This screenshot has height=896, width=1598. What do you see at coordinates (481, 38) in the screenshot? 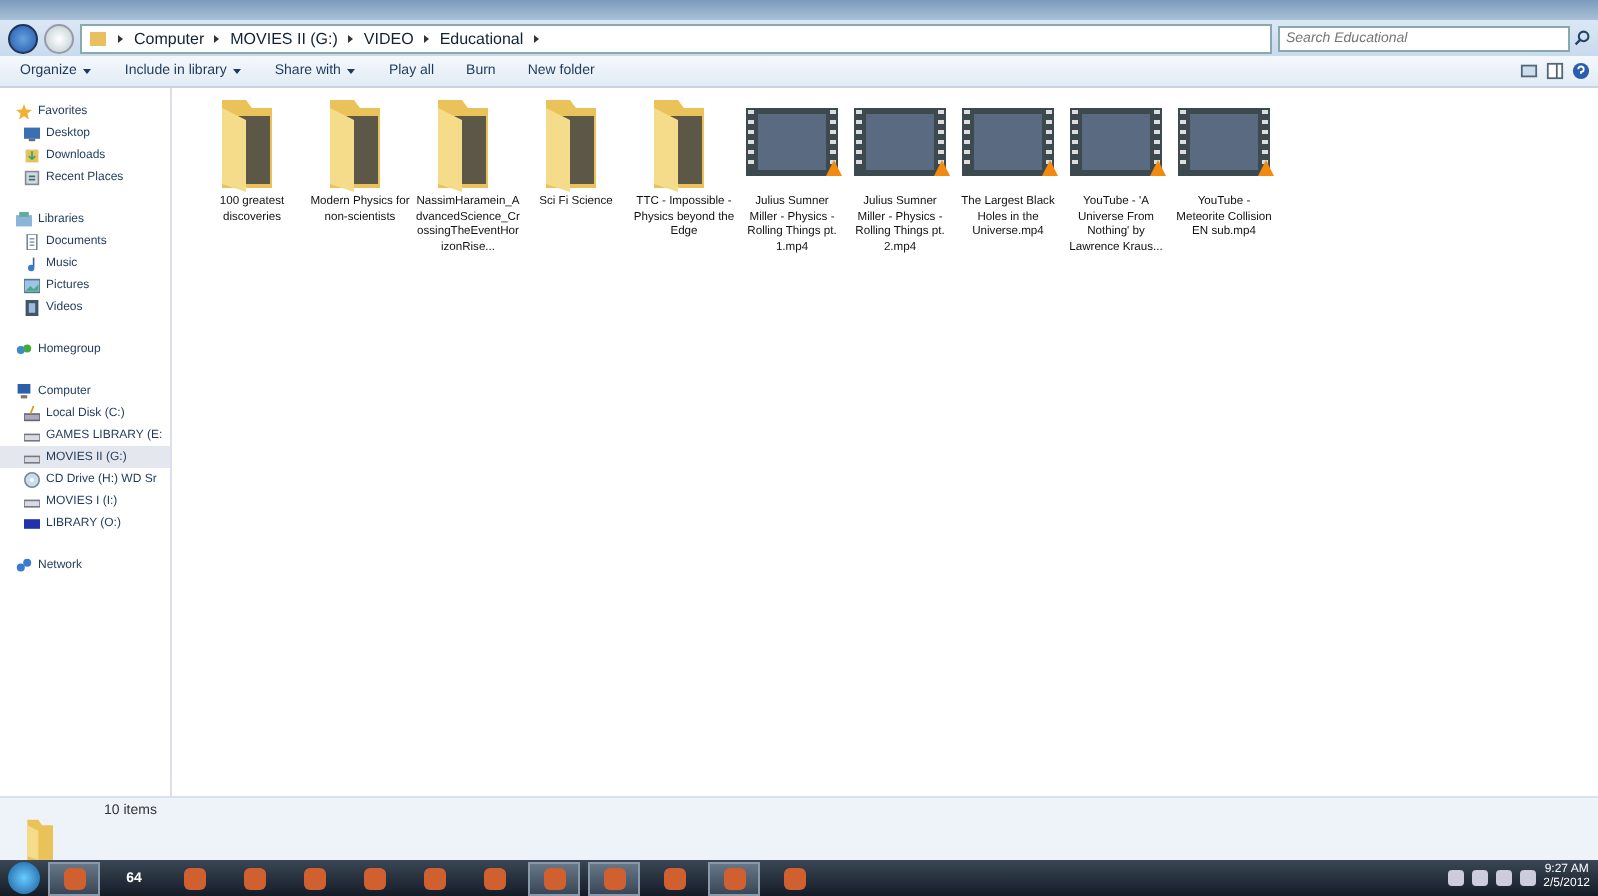
I see `breadcrumb-item: Educational` at bounding box center [481, 38].